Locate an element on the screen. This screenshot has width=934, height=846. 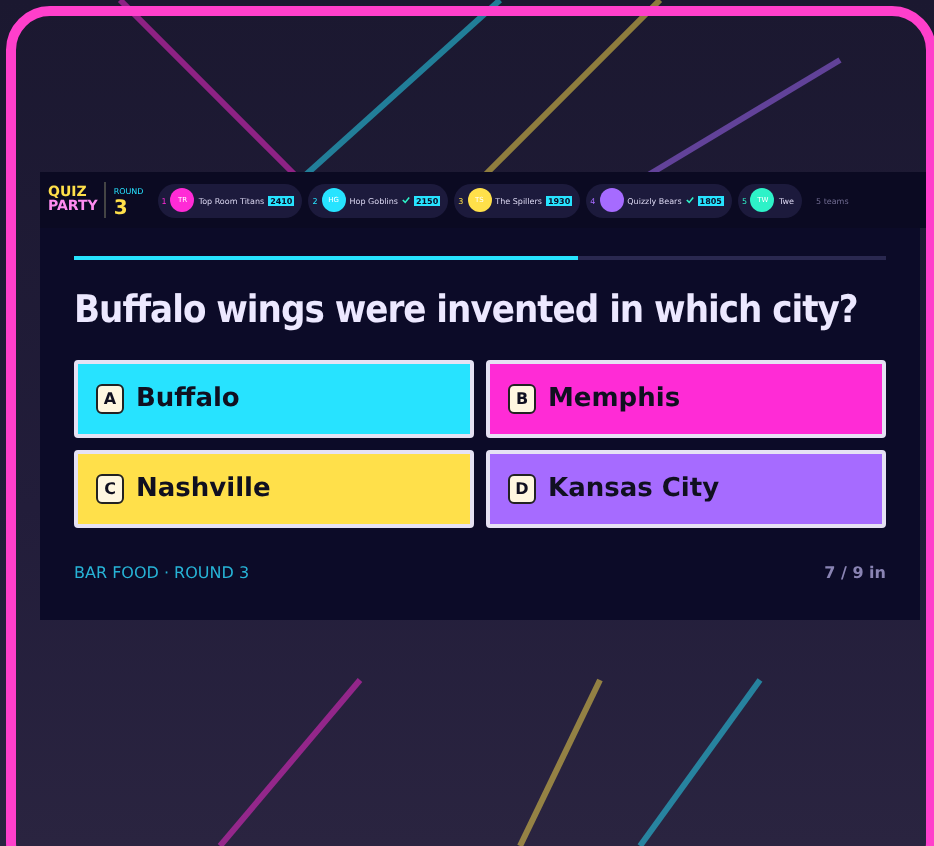
answer-letter: B is located at coordinates (522, 399).